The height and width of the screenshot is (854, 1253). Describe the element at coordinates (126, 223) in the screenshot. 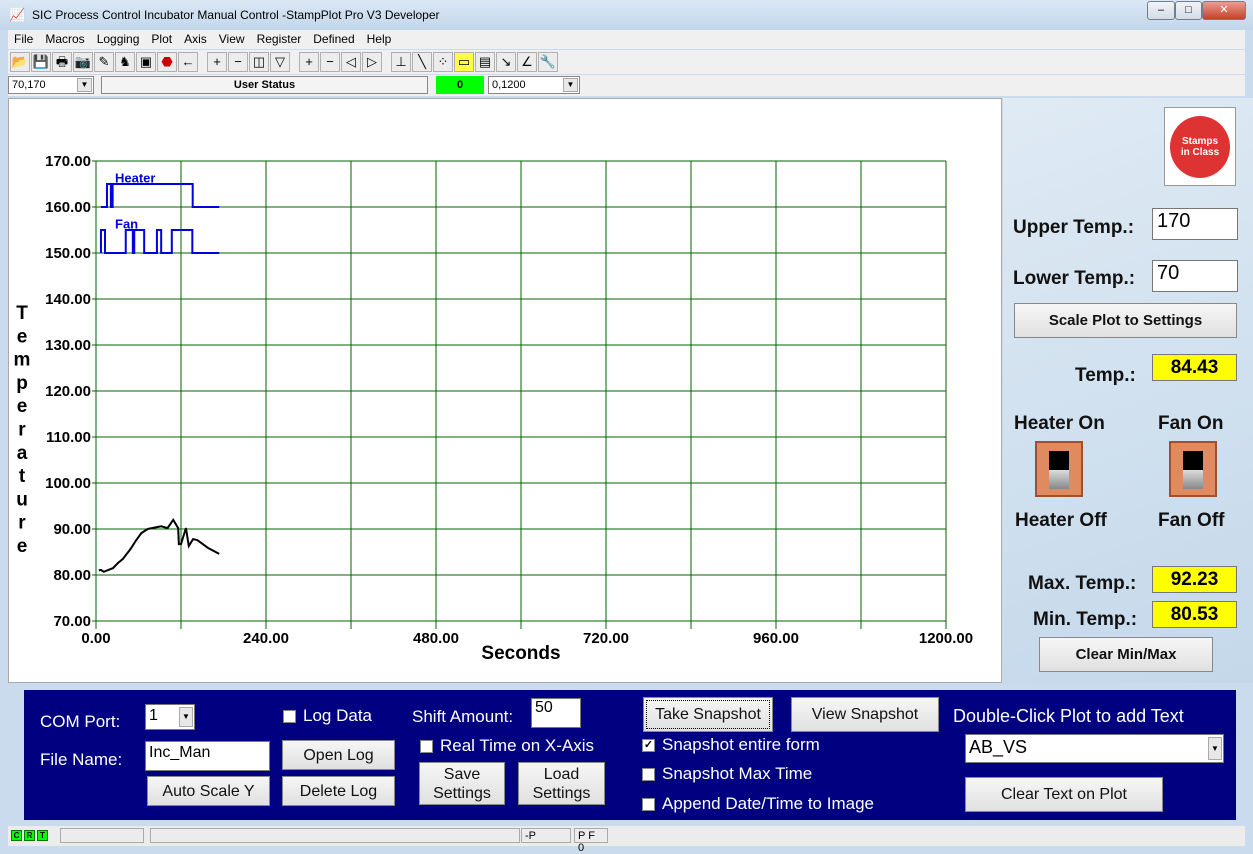

I see `series-label-fan: Fan` at that location.